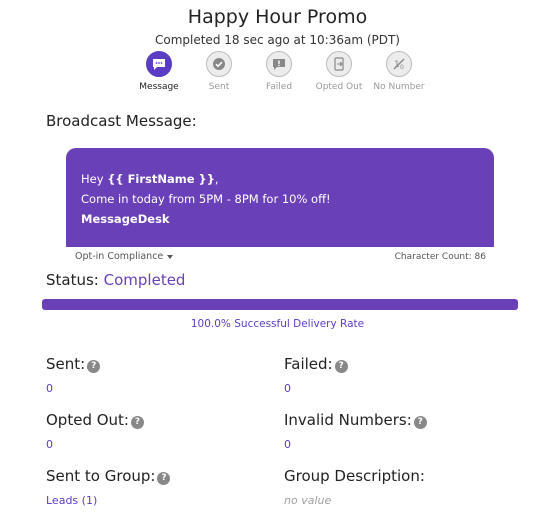 Image resolution: width=555 pixels, height=531 pixels. What do you see at coordinates (108, 476) in the screenshot?
I see `sent-to-group-label: Sent to Group:?` at bounding box center [108, 476].